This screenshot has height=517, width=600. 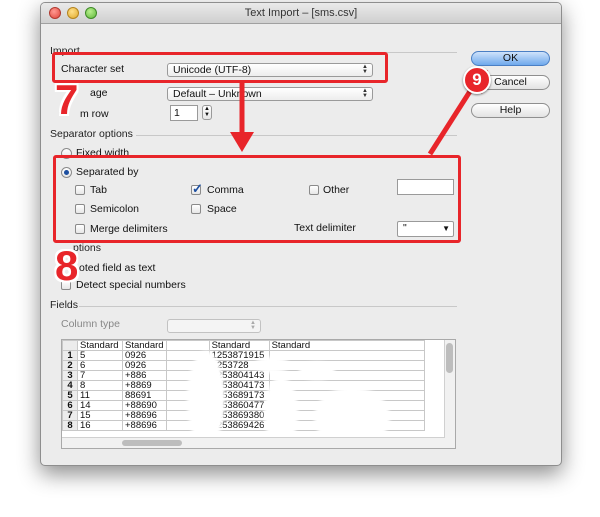 I want to click on step-9-badge: 9, so click(x=477, y=80).